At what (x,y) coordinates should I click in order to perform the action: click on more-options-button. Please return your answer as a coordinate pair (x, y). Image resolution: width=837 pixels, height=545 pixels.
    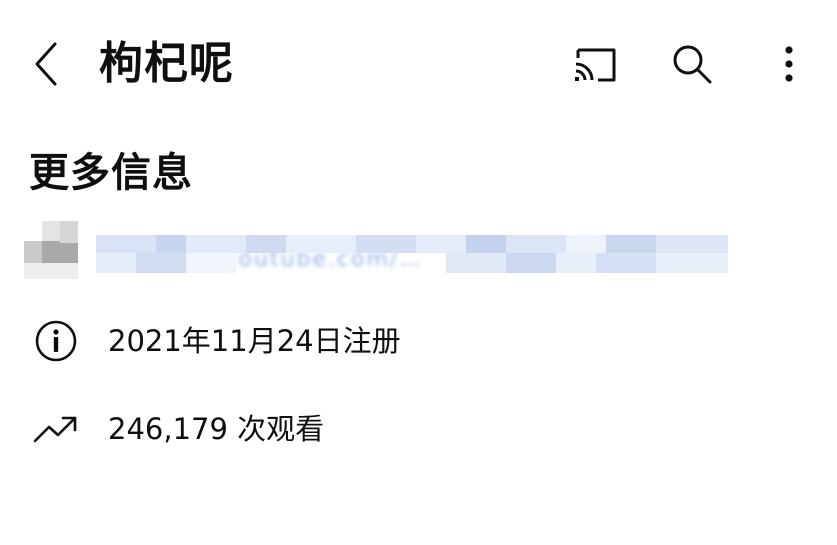
    Looking at the image, I should click on (789, 64).